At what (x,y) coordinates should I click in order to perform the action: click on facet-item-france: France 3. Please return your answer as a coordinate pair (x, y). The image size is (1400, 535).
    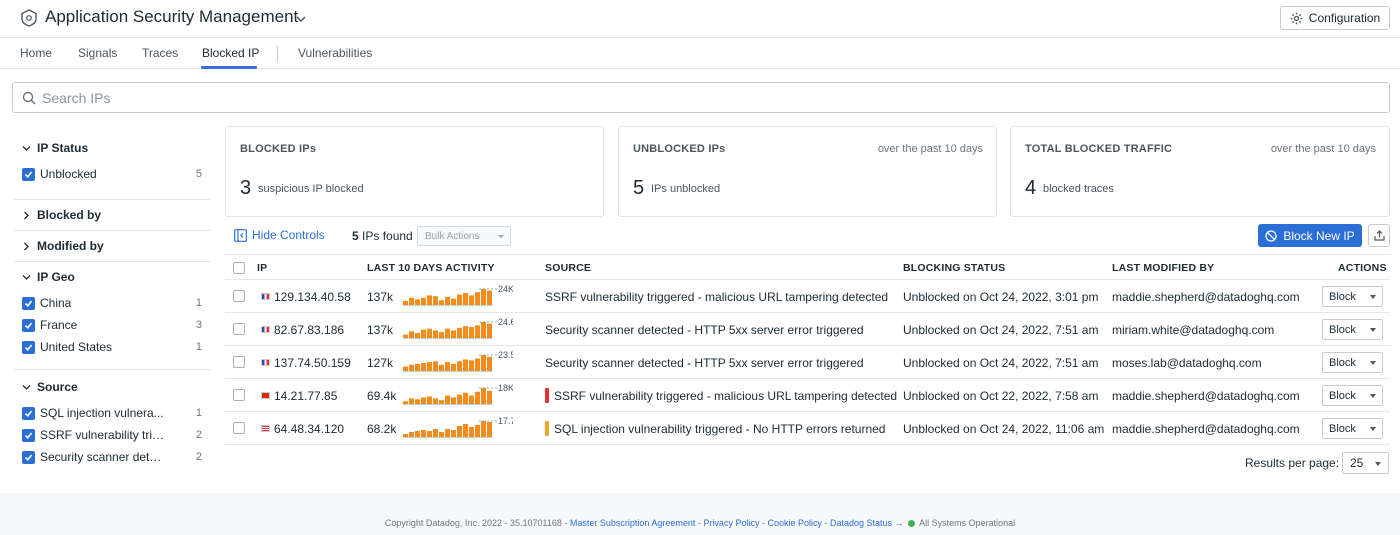
    Looking at the image, I should click on (112, 325).